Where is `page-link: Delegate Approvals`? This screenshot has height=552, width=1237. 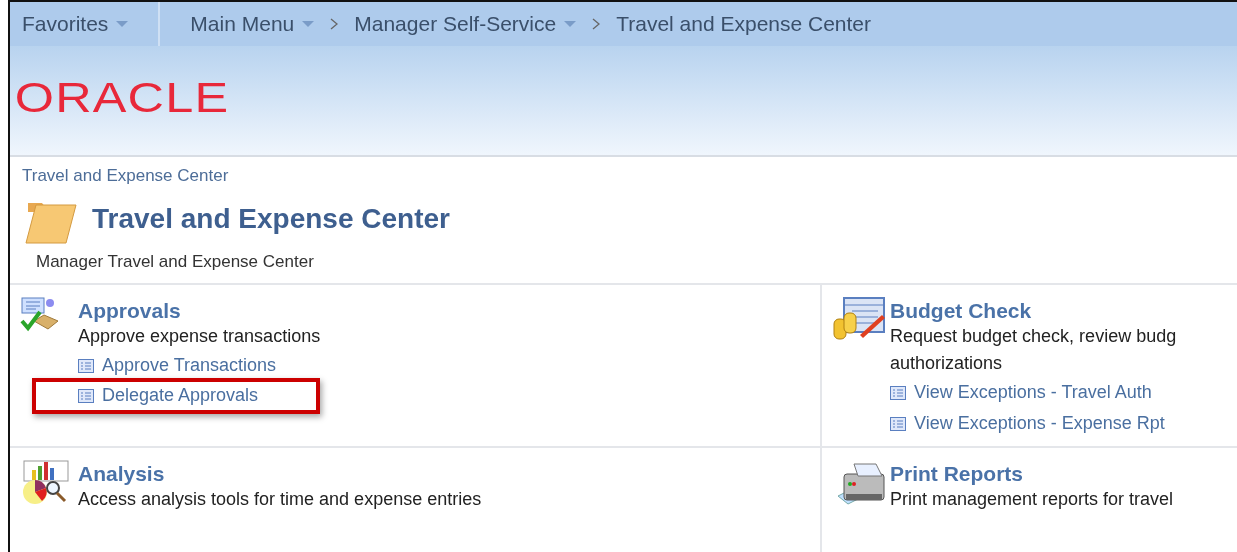 page-link: Delegate Approvals is located at coordinates (182, 395).